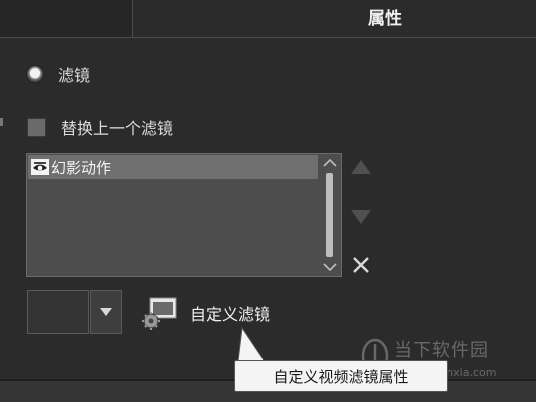 The width and height of the screenshot is (536, 402). I want to click on list-item: 幻影动作, so click(173, 167).